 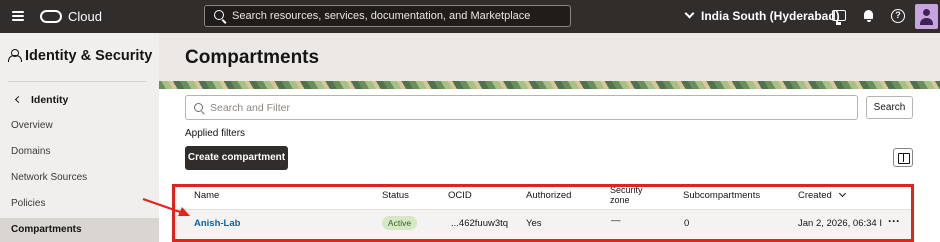 I want to click on search-filter-input: Search and Filter, so click(x=521, y=107).